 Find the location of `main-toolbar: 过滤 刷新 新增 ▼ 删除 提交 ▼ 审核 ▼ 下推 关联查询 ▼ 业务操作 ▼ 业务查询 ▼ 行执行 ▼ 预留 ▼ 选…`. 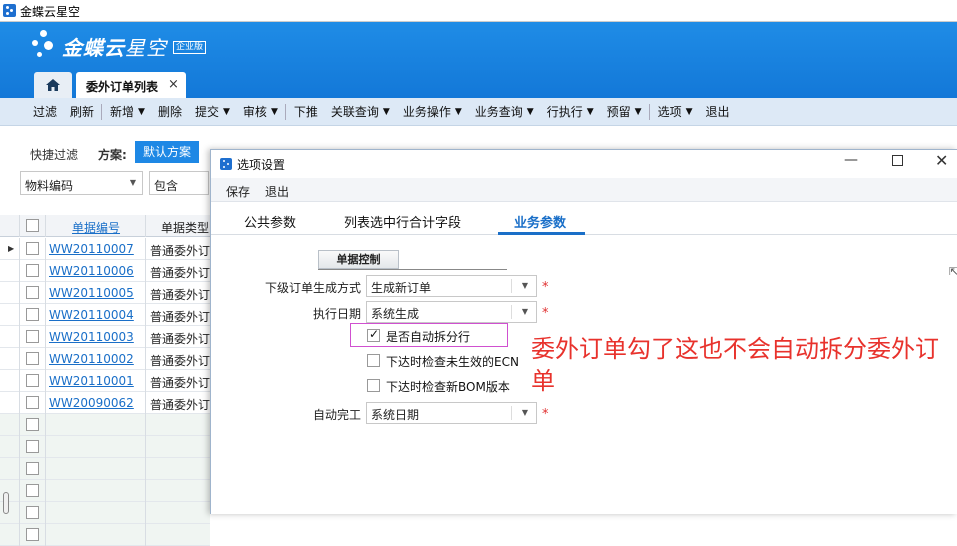

main-toolbar: 过滤 刷新 新增 ▼ 删除 提交 ▼ 审核 ▼ 下推 关联查询 ▼ 业务操作 ▼ 业务查询 ▼ 行执行 ▼ 预留 ▼ 选… is located at coordinates (478, 112).